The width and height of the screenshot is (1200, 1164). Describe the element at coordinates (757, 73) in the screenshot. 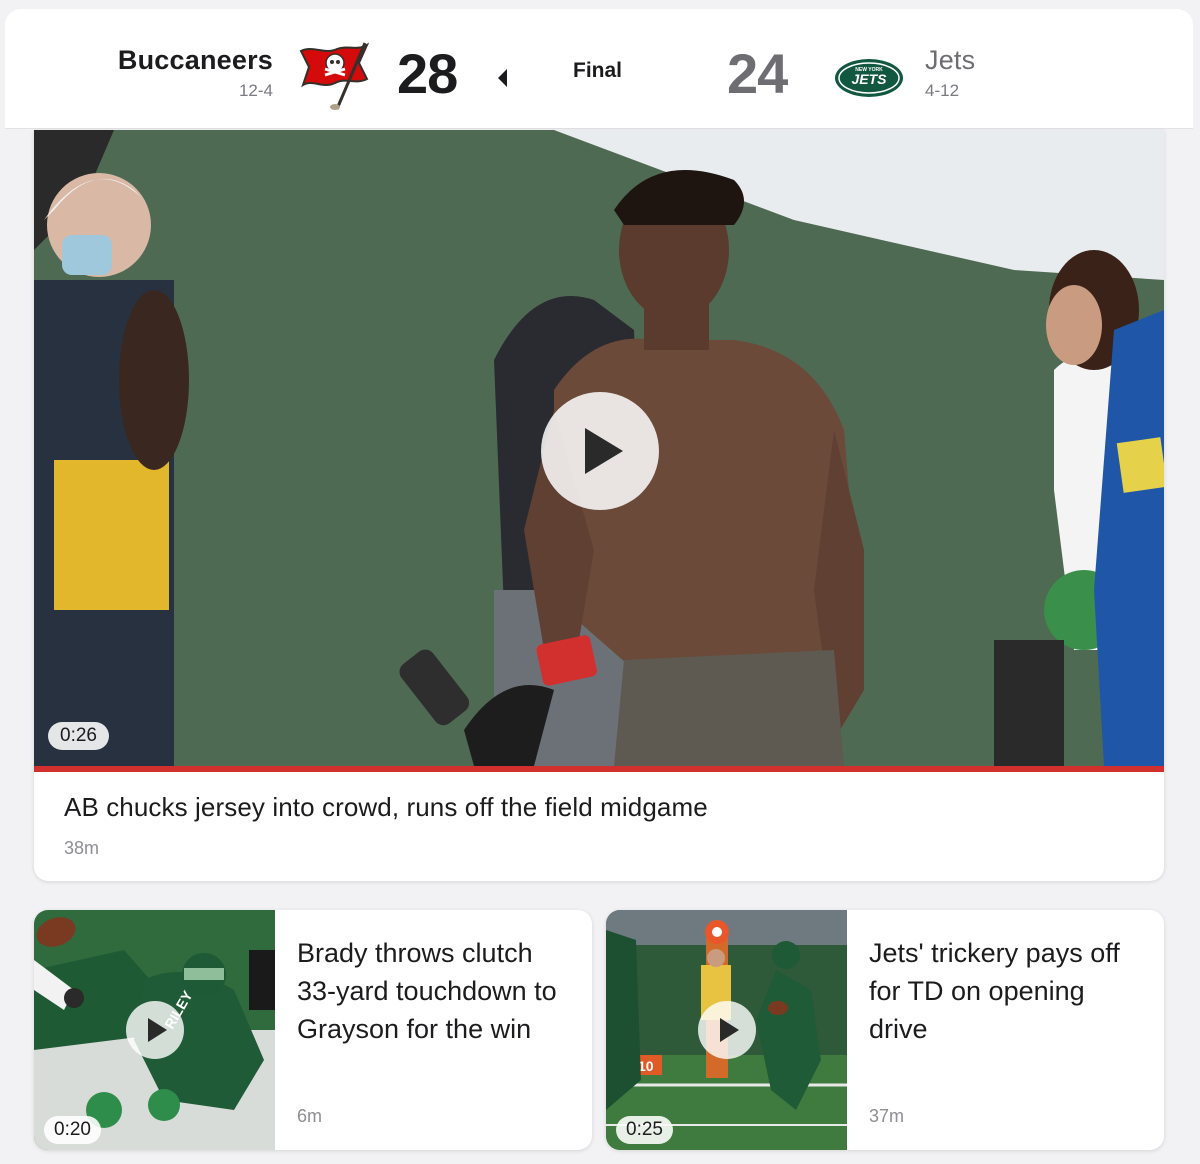

I see `home-score: 24` at that location.